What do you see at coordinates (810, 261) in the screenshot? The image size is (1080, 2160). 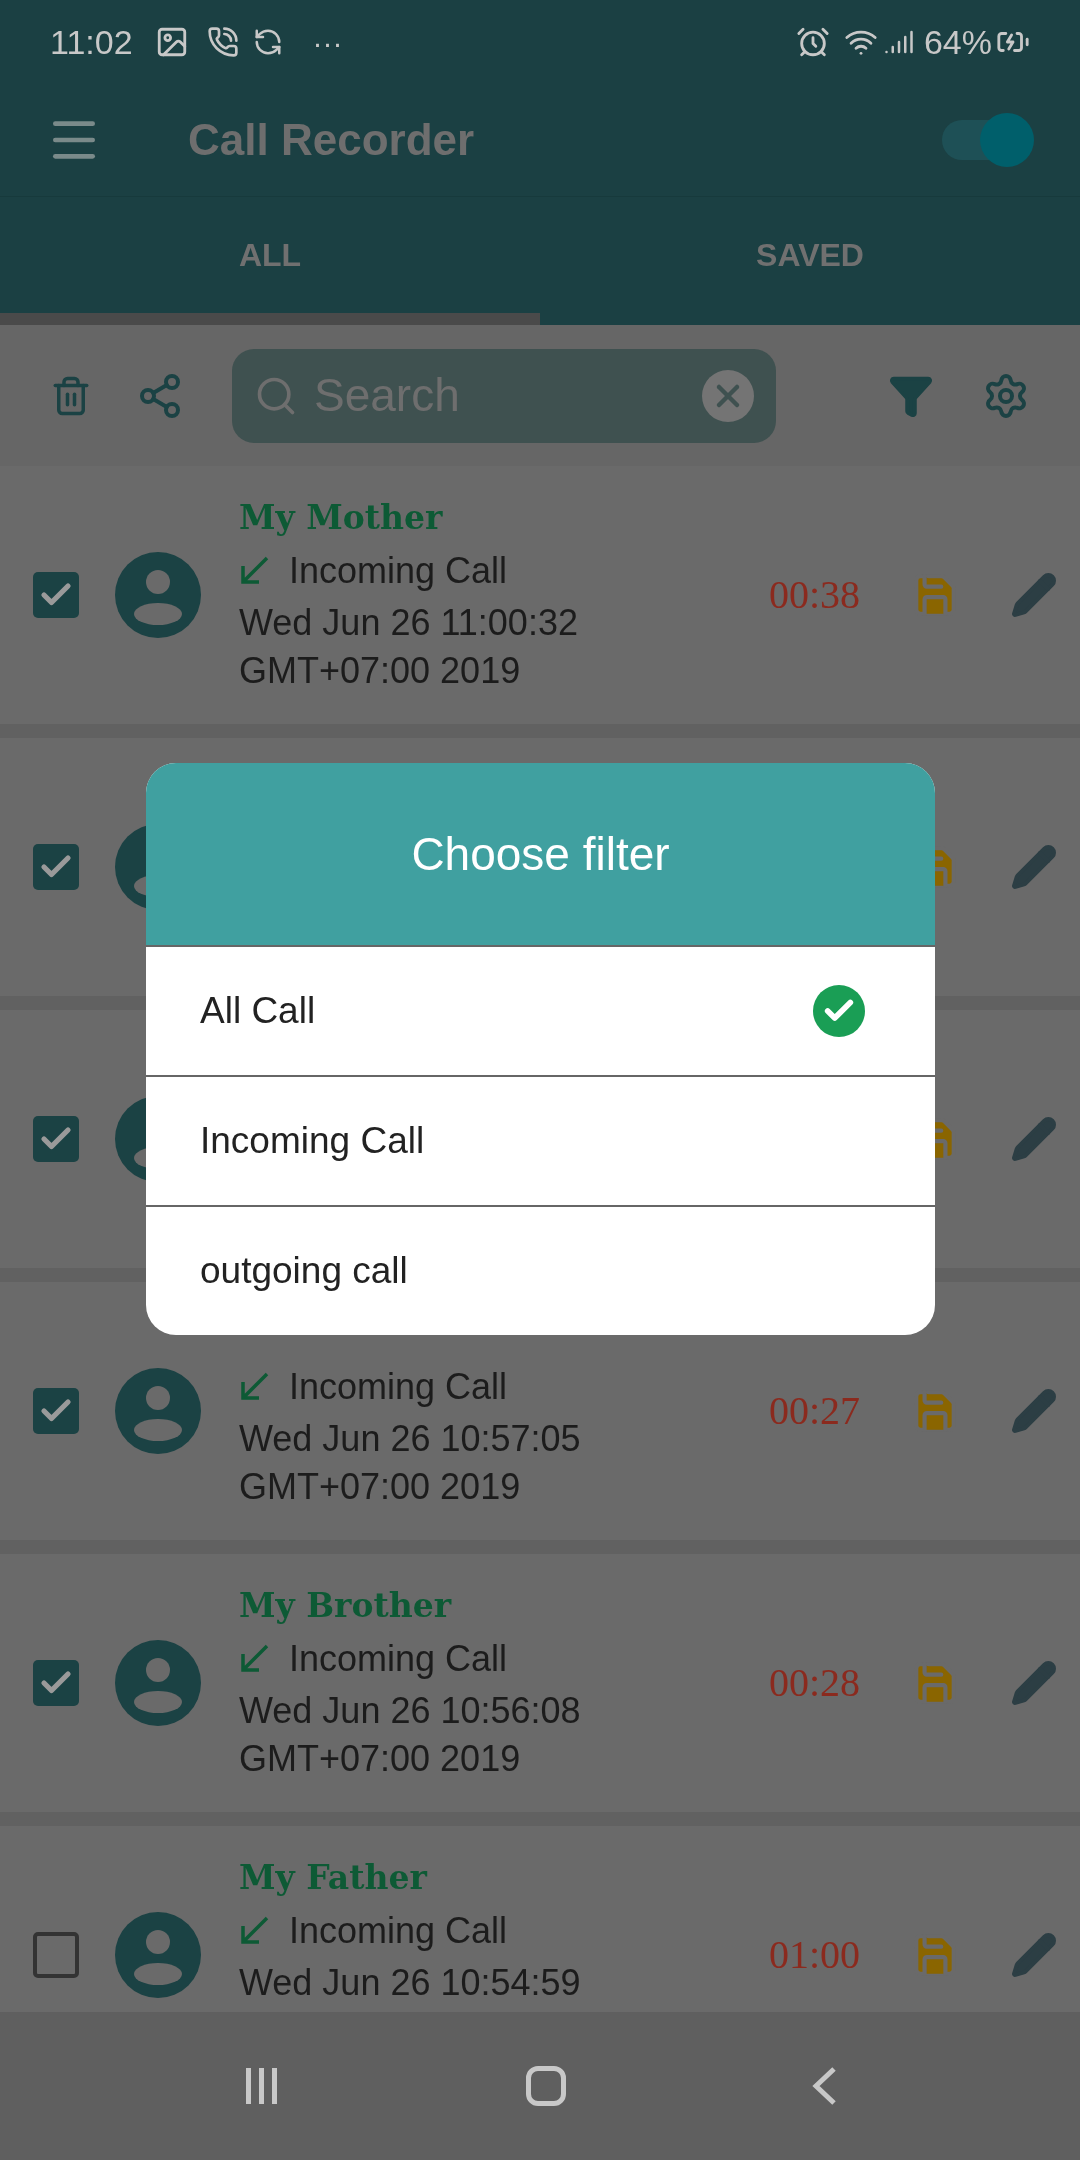 I see `tab: SAVED` at bounding box center [810, 261].